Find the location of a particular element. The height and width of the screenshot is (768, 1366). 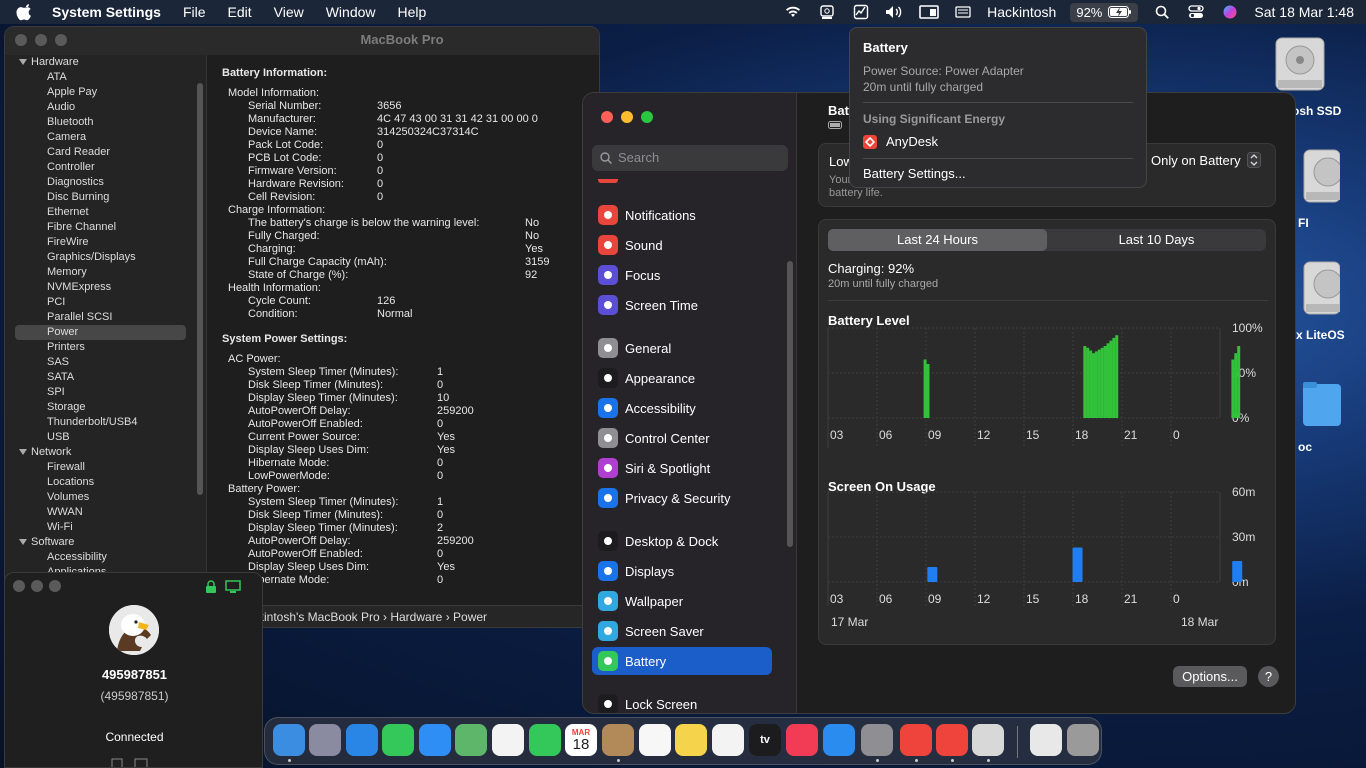

sidebar-item-sound: Sound is located at coordinates (682, 245).